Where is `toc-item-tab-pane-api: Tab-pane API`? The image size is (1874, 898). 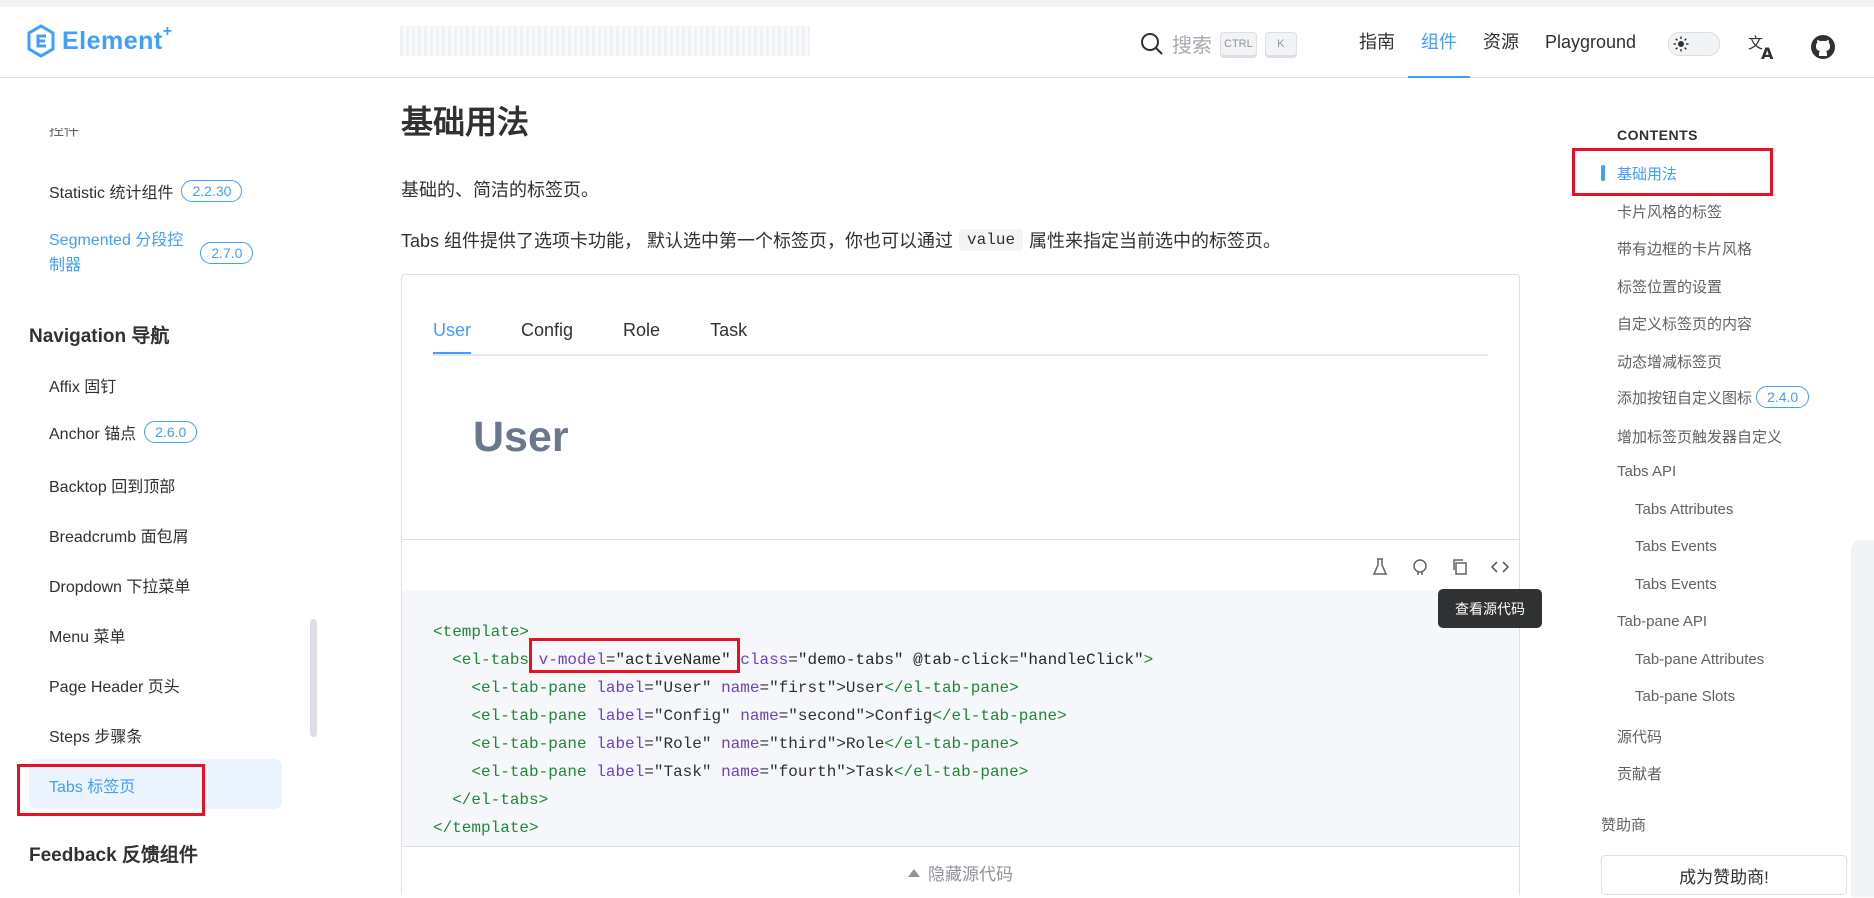 toc-item-tab-pane-api: Tab-pane API is located at coordinates (1662, 621).